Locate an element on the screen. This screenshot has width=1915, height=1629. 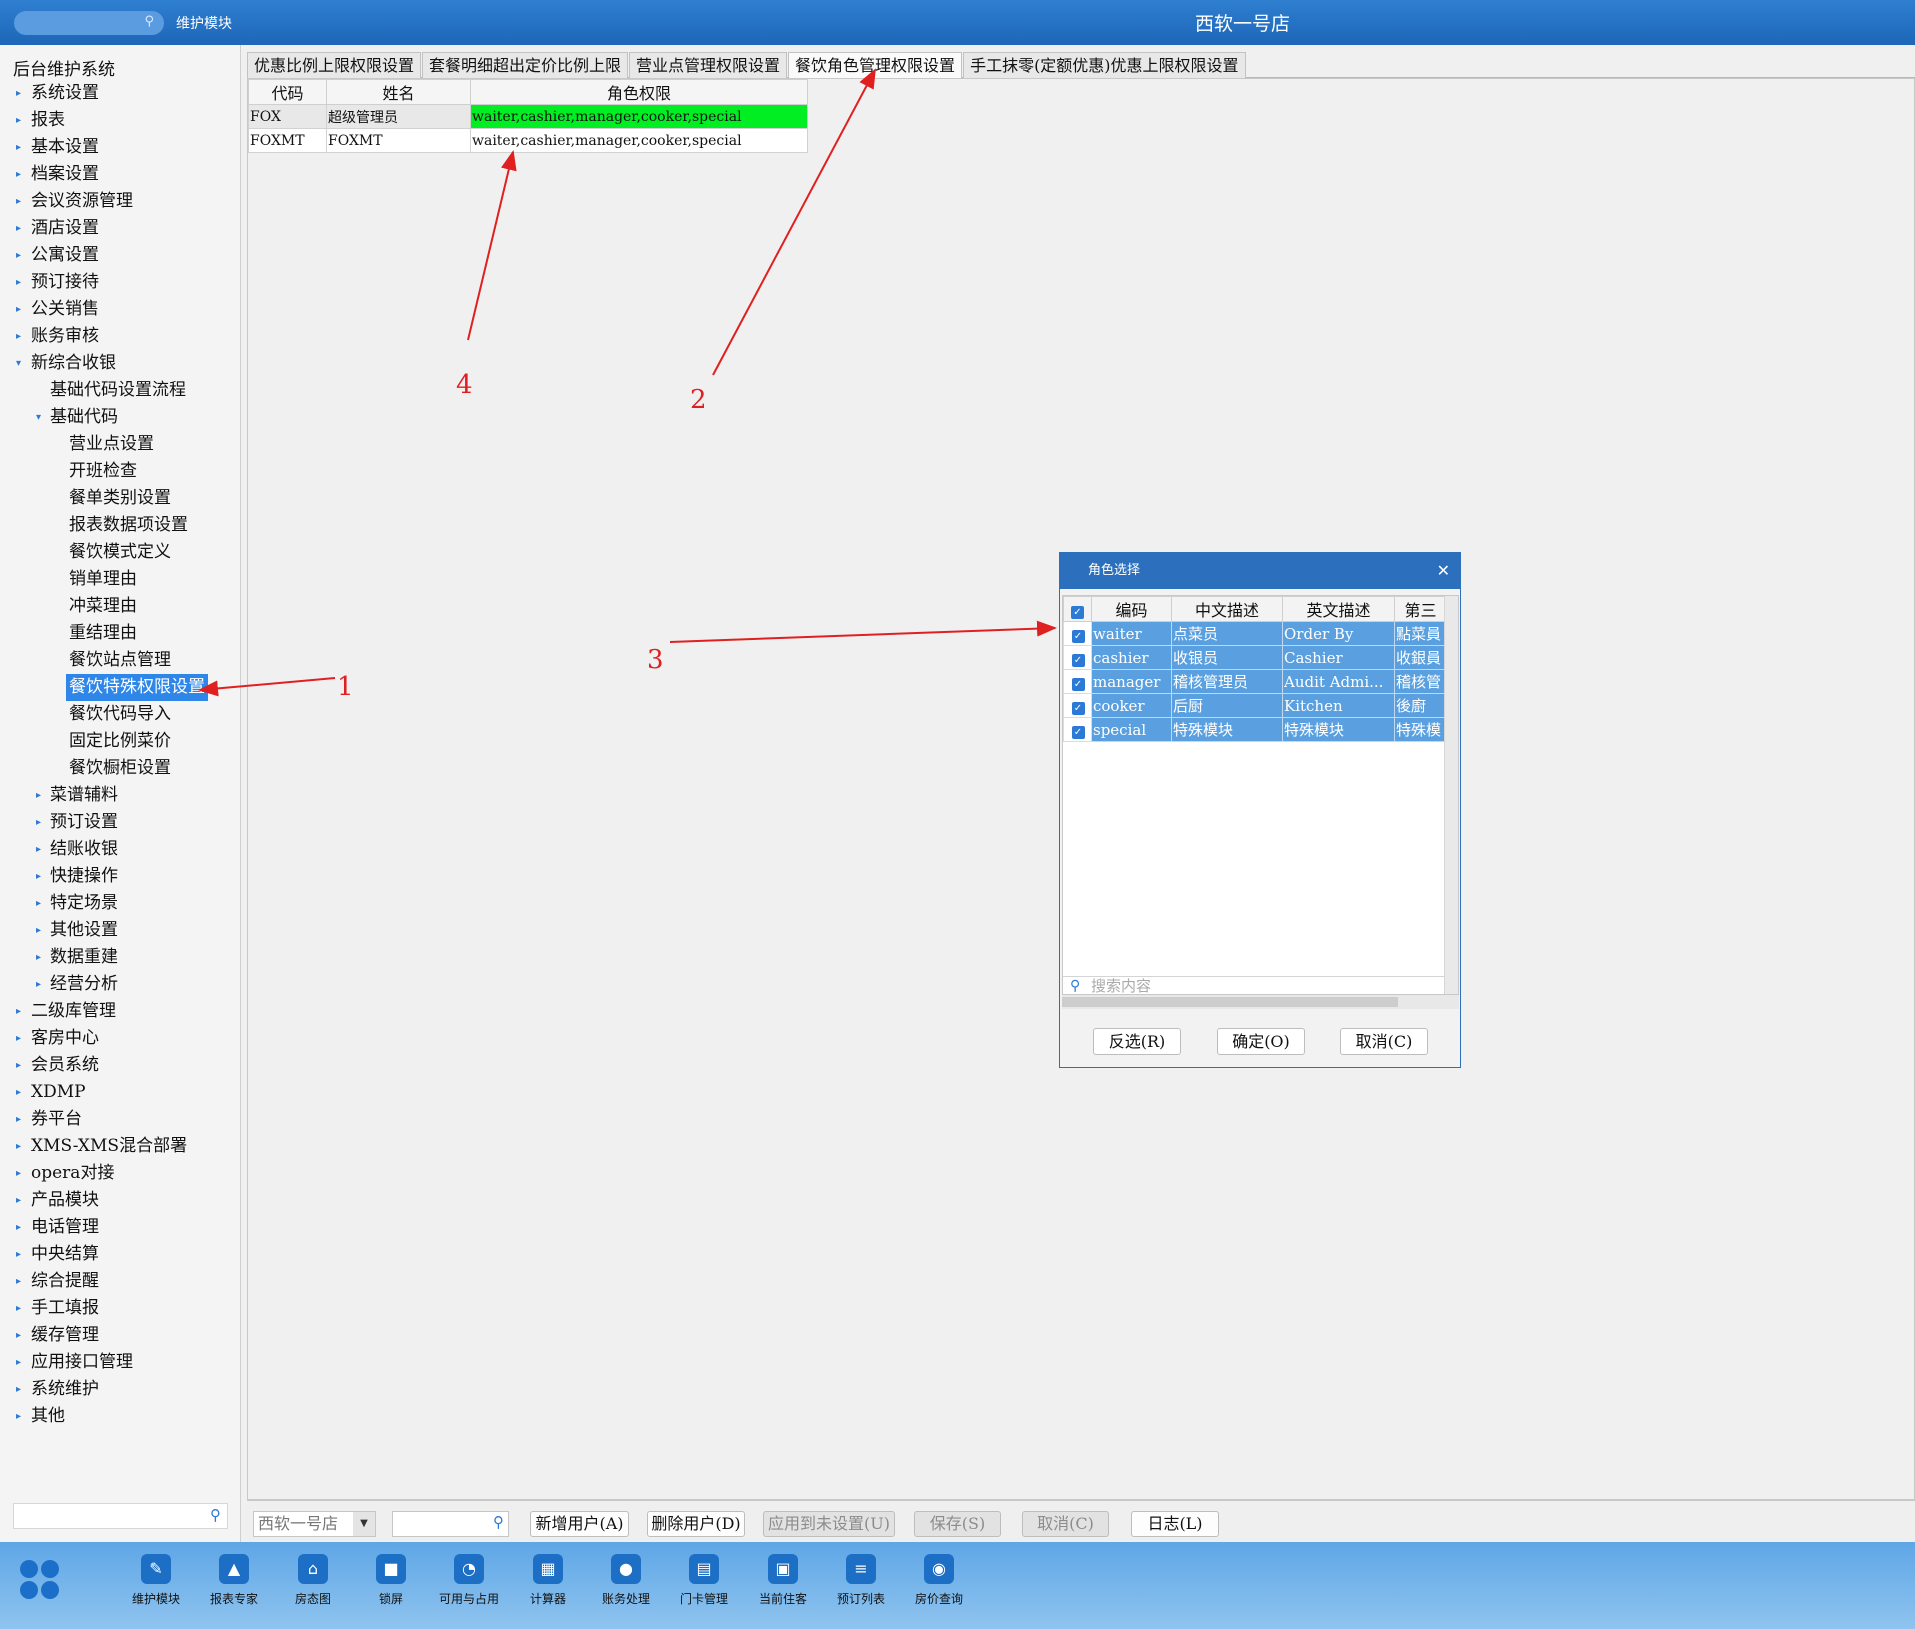
annotation-label-3: 3 is located at coordinates (655, 660).